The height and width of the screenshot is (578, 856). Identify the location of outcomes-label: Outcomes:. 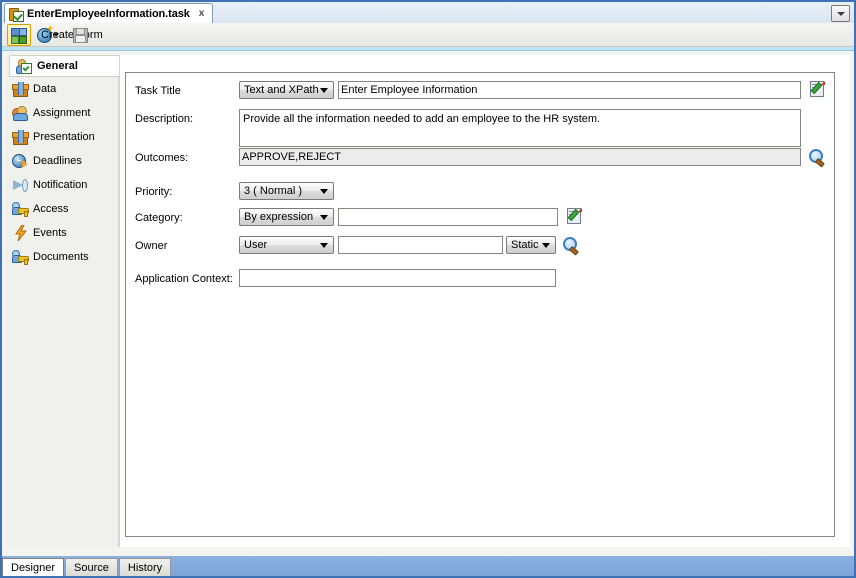
(162, 158).